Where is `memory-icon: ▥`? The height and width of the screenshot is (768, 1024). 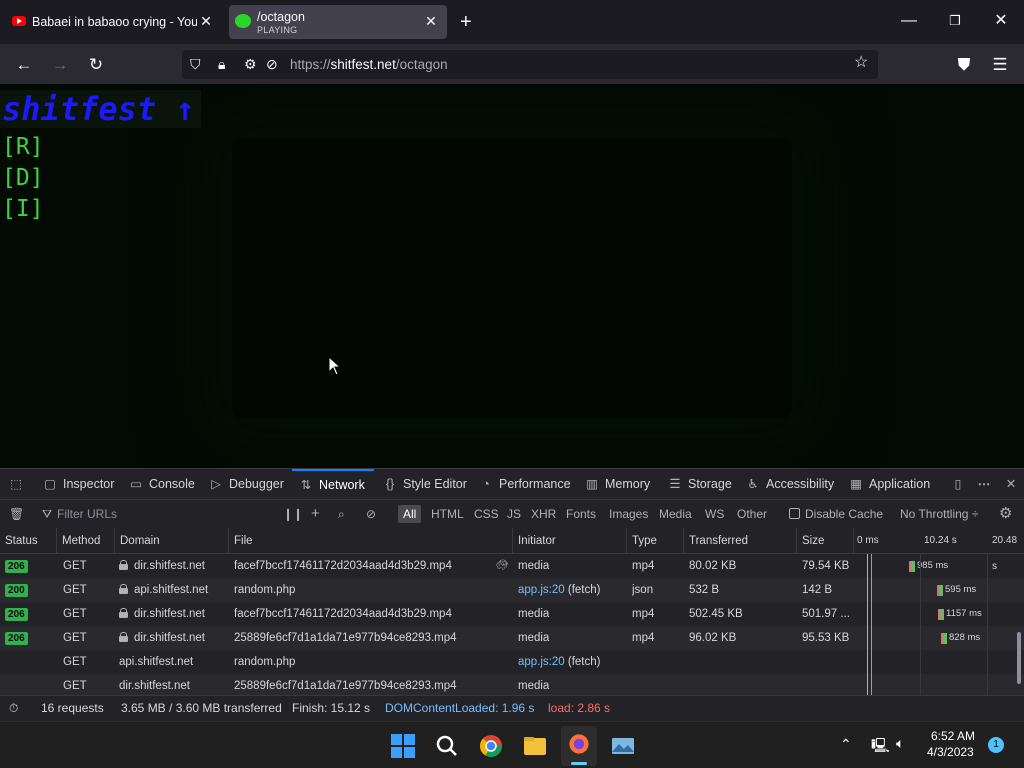
memory-icon: ▥ is located at coordinates (592, 484).